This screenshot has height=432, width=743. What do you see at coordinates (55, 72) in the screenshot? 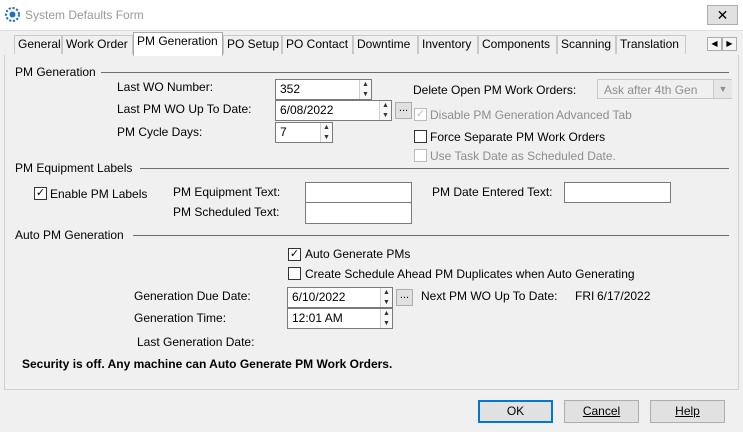
I see `pm-generation-section-title: PM Generation` at bounding box center [55, 72].